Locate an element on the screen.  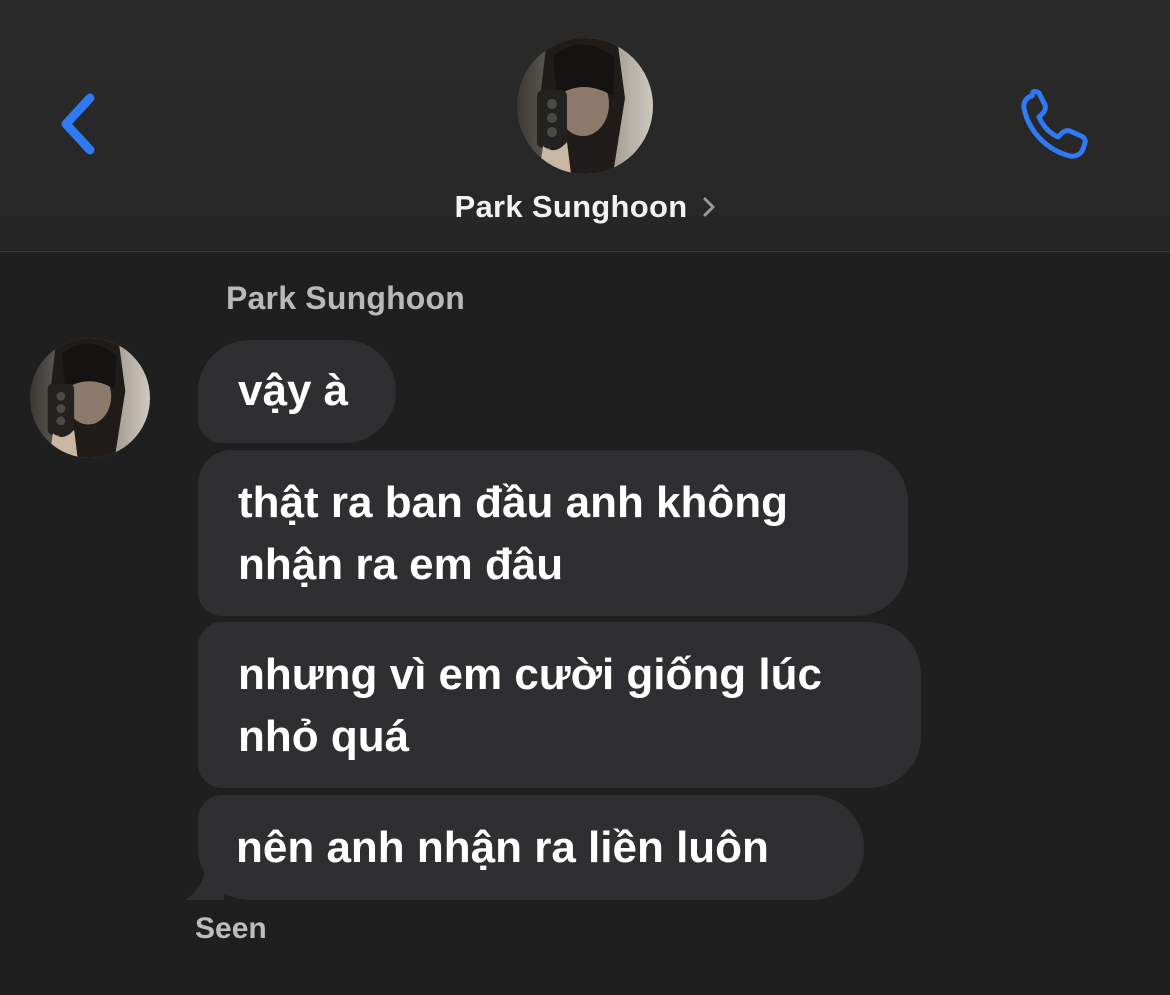
message-text-line: nhỏ quá is located at coordinates (324, 736).